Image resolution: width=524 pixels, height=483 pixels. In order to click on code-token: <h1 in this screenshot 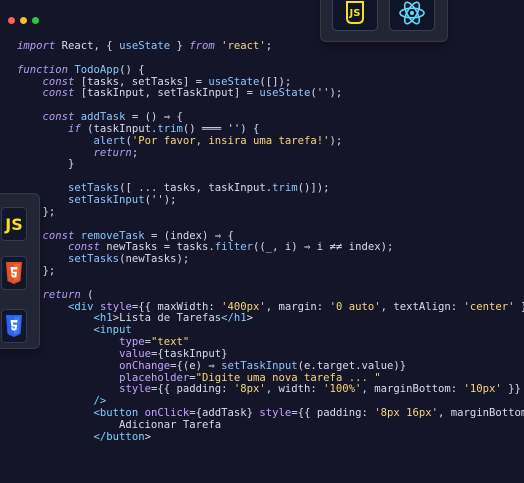, I will do `click(103, 318)`.